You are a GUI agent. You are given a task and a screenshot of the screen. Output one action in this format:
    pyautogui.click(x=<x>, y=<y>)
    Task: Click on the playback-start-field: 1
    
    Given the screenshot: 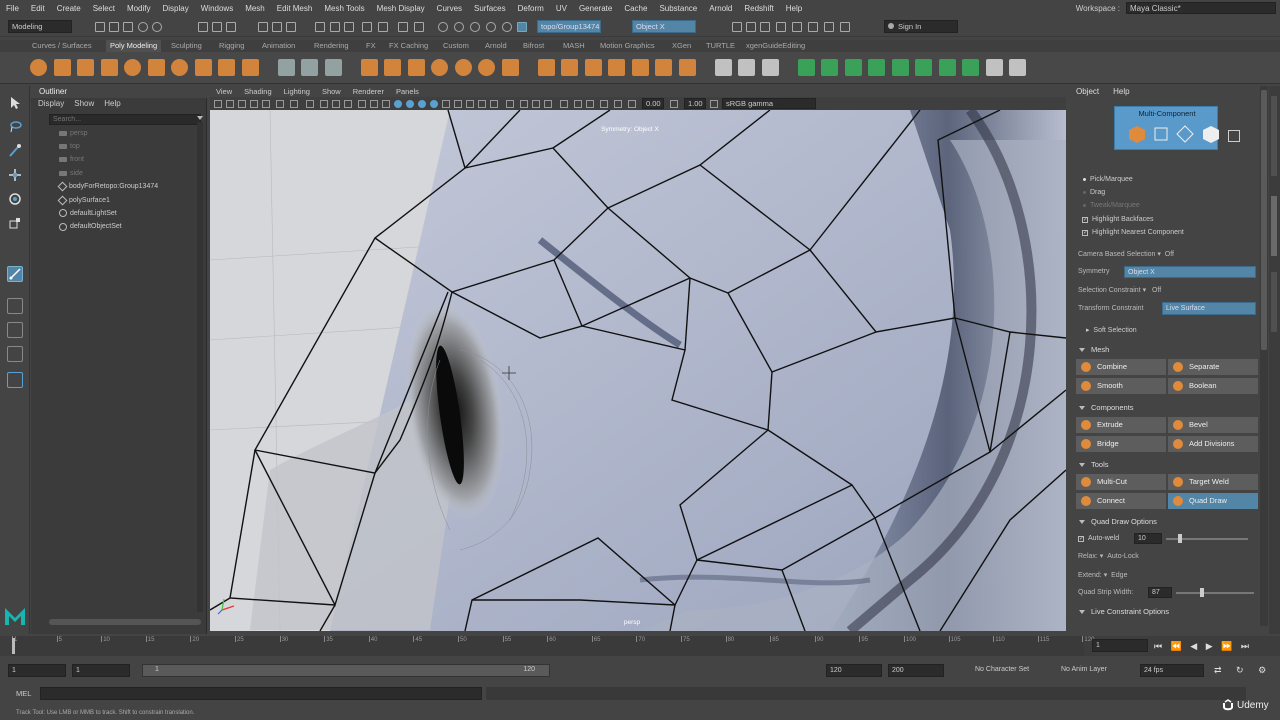 What is the action you would take?
    pyautogui.click(x=101, y=670)
    